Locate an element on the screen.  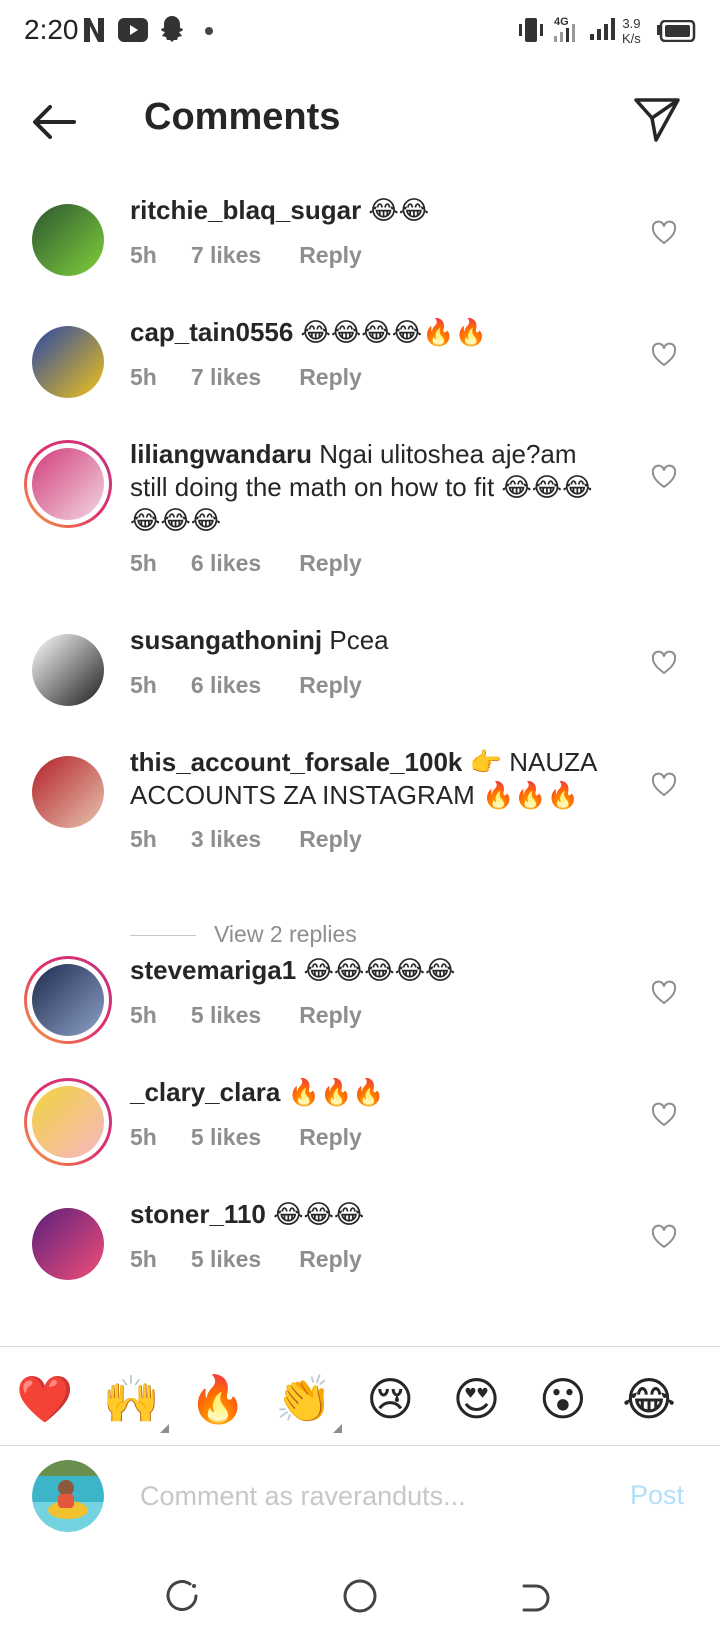
back-nav-icon is located at coordinates (536, 1596).